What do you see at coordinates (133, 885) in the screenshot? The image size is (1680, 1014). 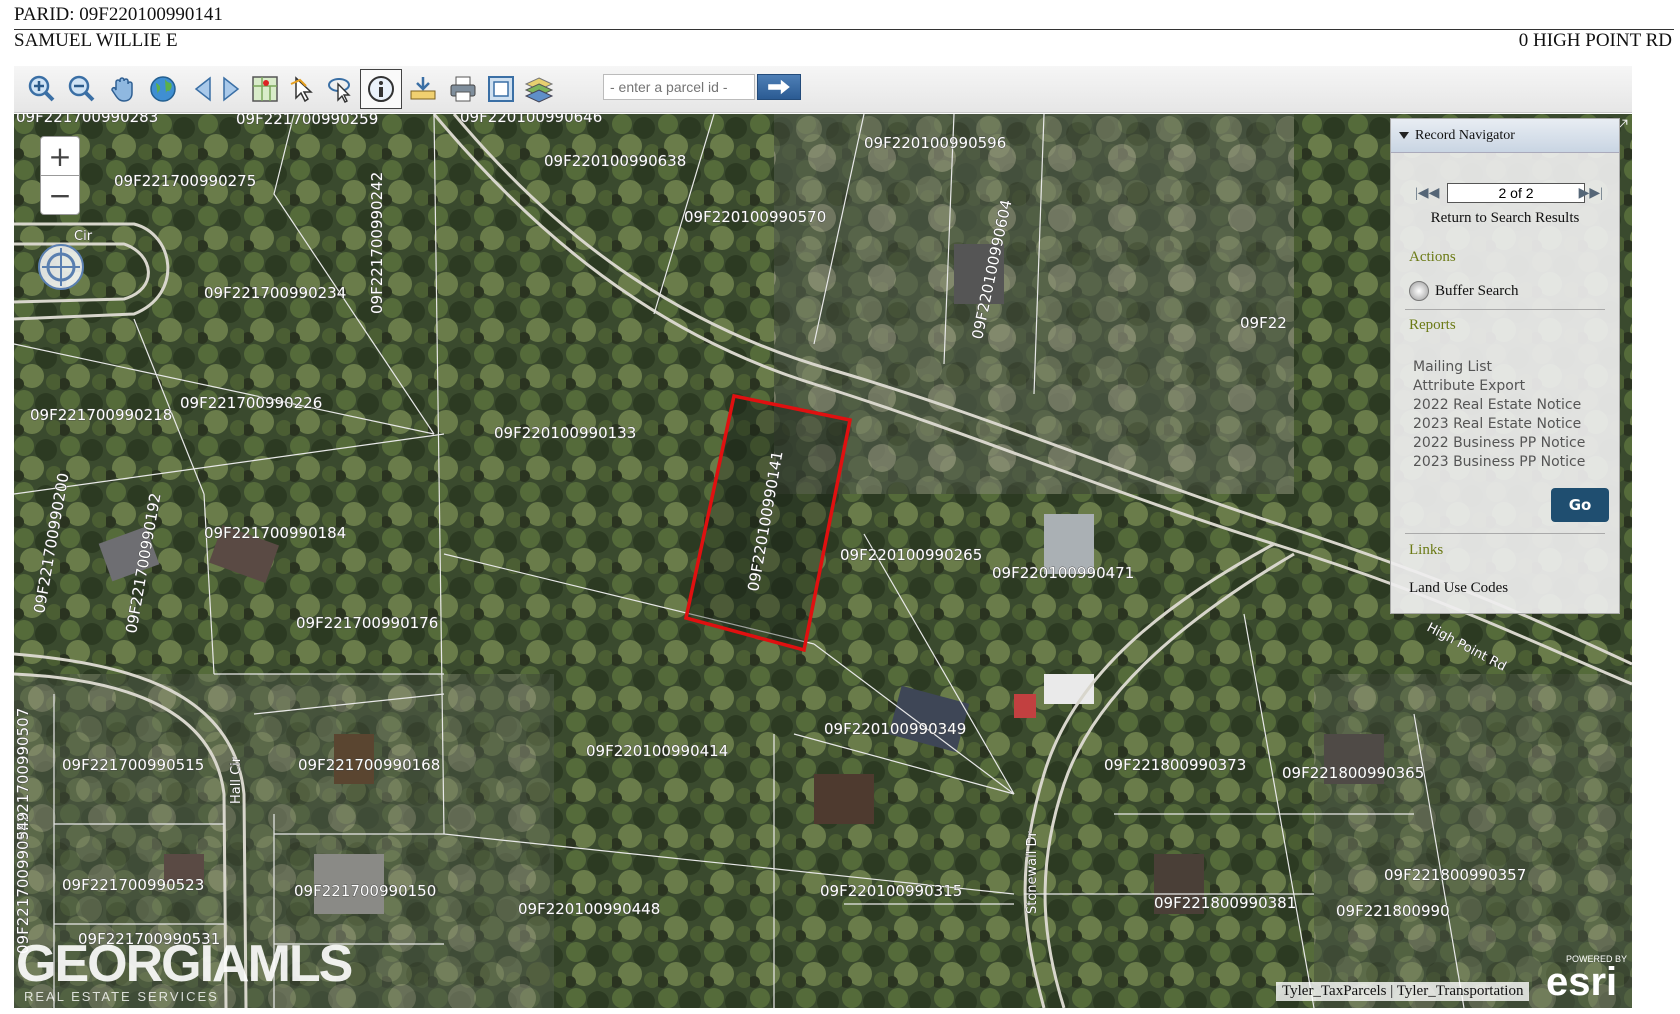 I see `parcel-label: 09F221700990523` at bounding box center [133, 885].